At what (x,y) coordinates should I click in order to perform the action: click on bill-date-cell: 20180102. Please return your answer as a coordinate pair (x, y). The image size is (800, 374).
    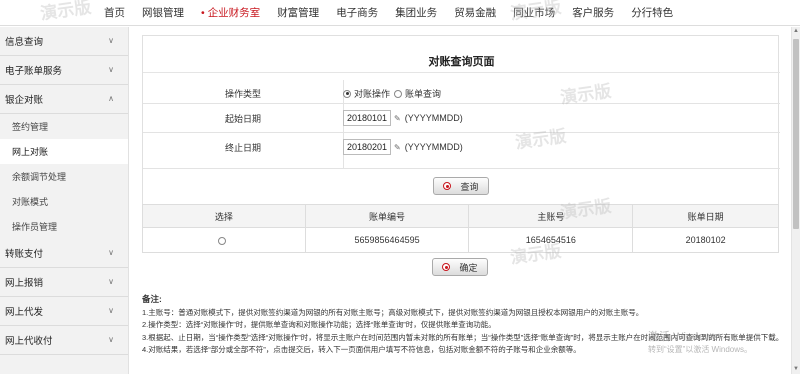
    Looking at the image, I should click on (705, 240).